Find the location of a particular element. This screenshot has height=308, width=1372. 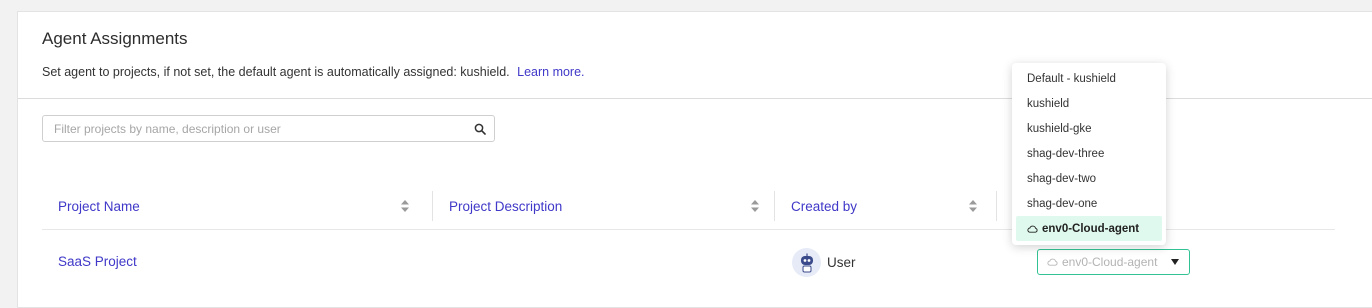

divider is located at coordinates (695, 98).